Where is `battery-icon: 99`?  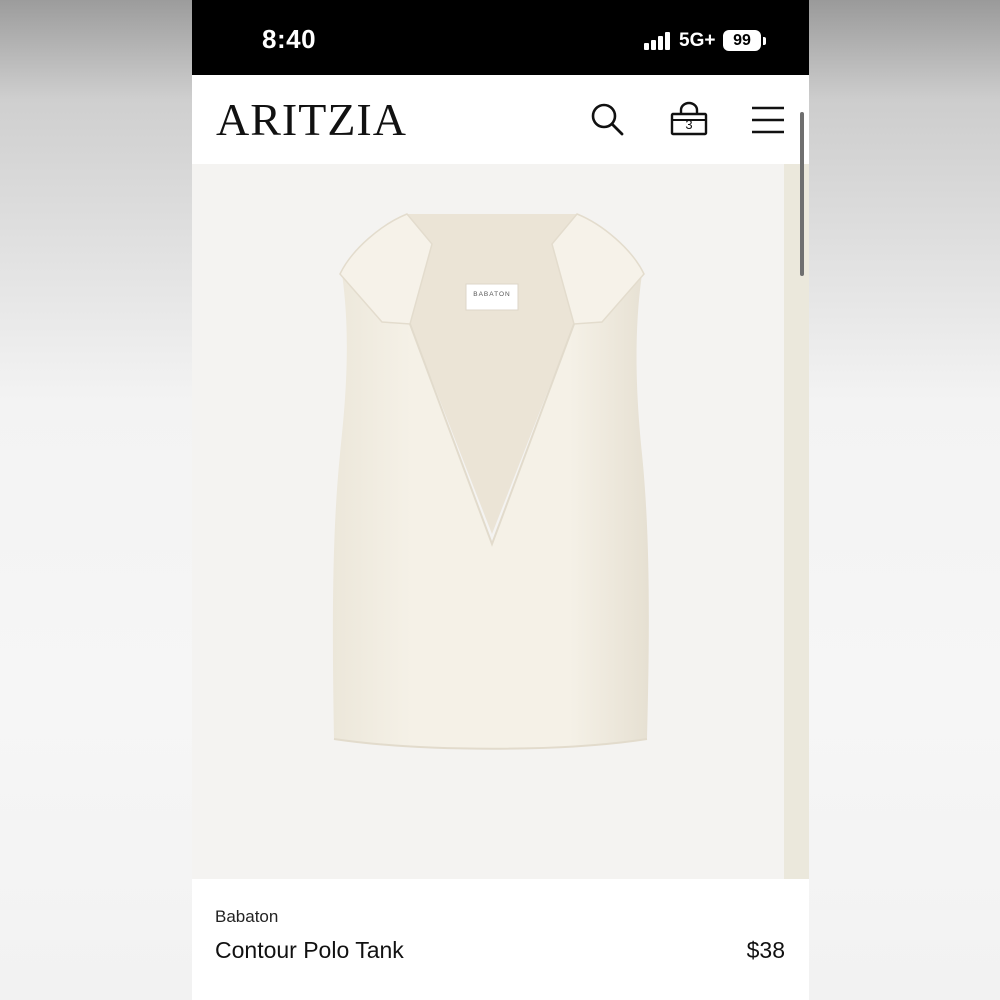
battery-icon: 99 is located at coordinates (742, 40).